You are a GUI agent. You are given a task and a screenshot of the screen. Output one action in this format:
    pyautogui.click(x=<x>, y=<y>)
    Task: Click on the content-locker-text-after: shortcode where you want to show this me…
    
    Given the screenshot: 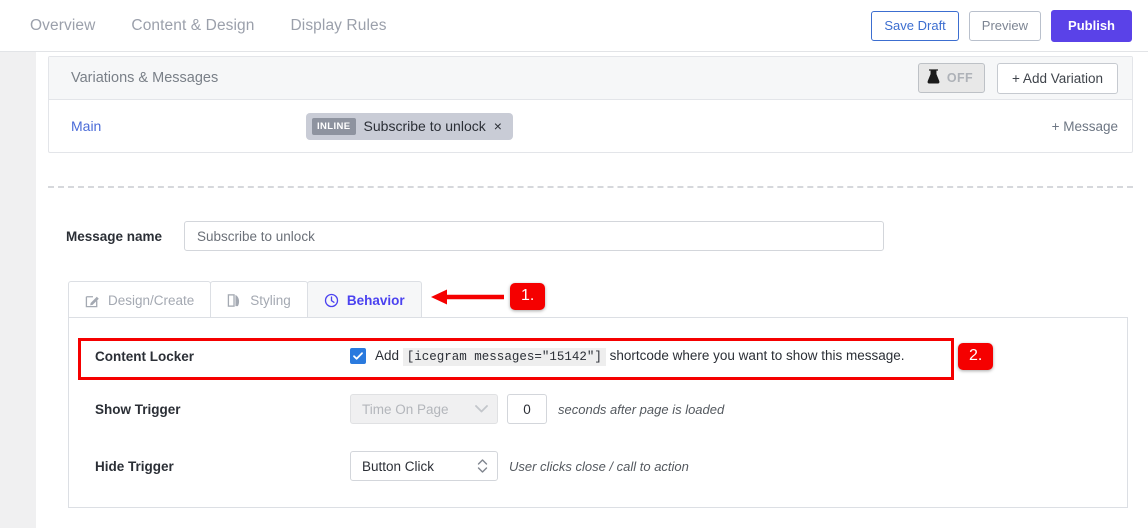 What is the action you would take?
    pyautogui.click(x=757, y=355)
    